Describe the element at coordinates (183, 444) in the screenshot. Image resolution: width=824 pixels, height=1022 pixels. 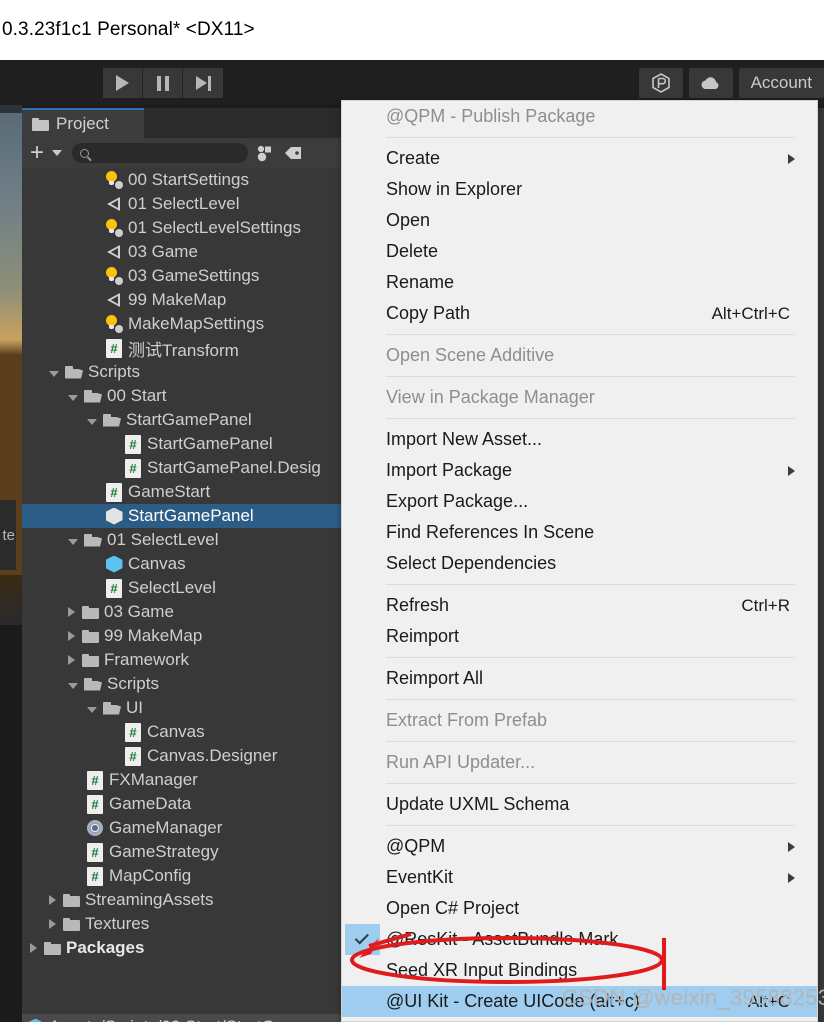
I see `tree-item: # StartGamePanel` at that location.